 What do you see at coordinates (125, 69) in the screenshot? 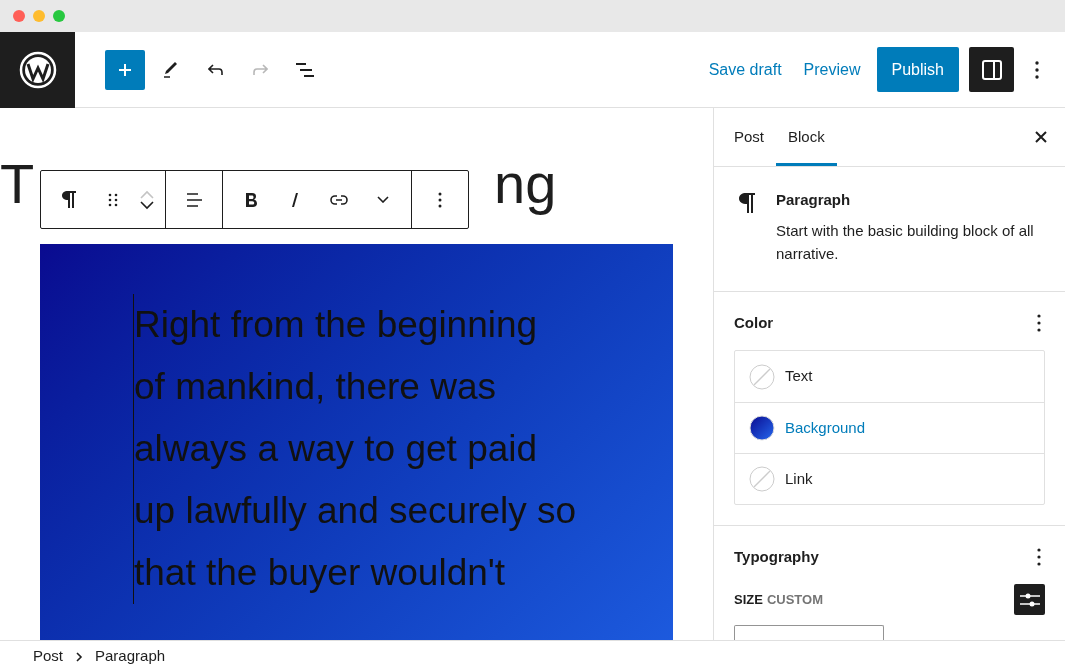
I see `add-block-button` at bounding box center [125, 69].